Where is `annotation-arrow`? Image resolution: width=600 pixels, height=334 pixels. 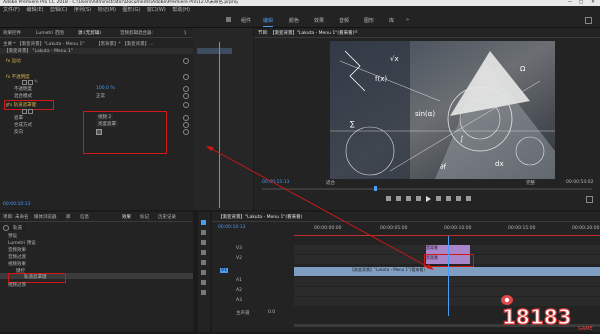 annotation-arrow is located at coordinates (320, 208).